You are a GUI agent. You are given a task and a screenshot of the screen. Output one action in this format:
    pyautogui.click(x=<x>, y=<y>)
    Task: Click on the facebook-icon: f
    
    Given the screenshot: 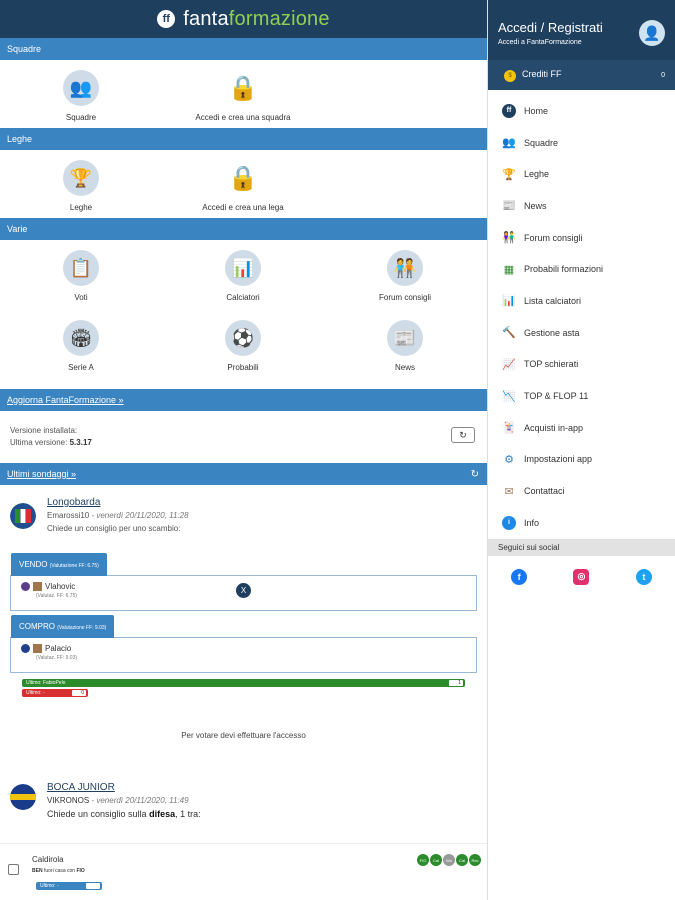 What is the action you would take?
    pyautogui.click(x=519, y=576)
    